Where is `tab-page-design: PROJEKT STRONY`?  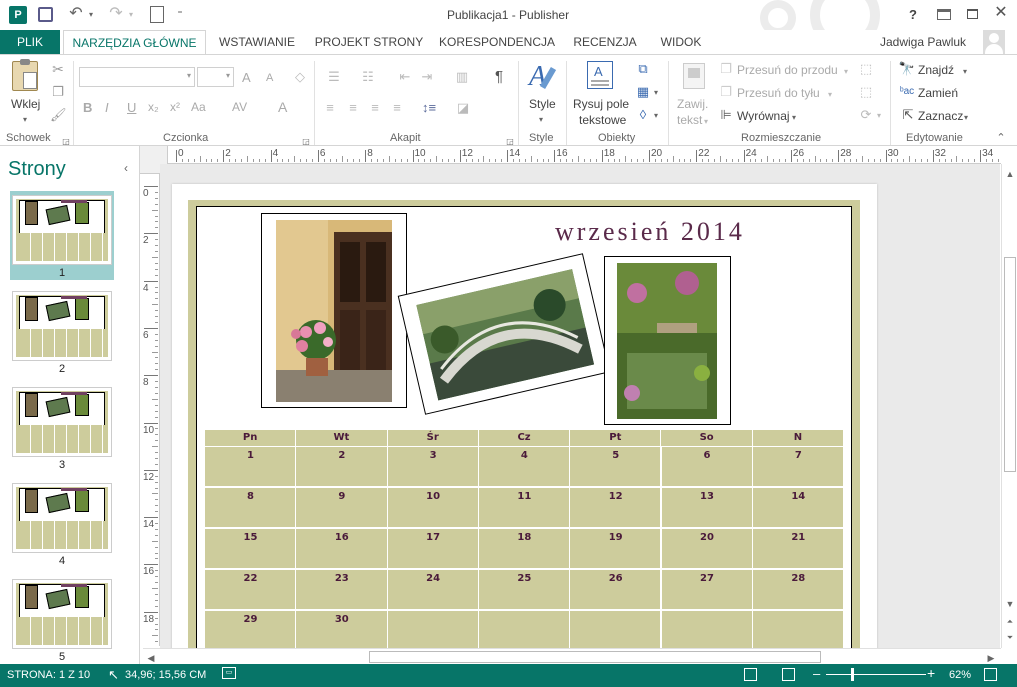 tab-page-design: PROJEKT STRONY is located at coordinates (369, 42).